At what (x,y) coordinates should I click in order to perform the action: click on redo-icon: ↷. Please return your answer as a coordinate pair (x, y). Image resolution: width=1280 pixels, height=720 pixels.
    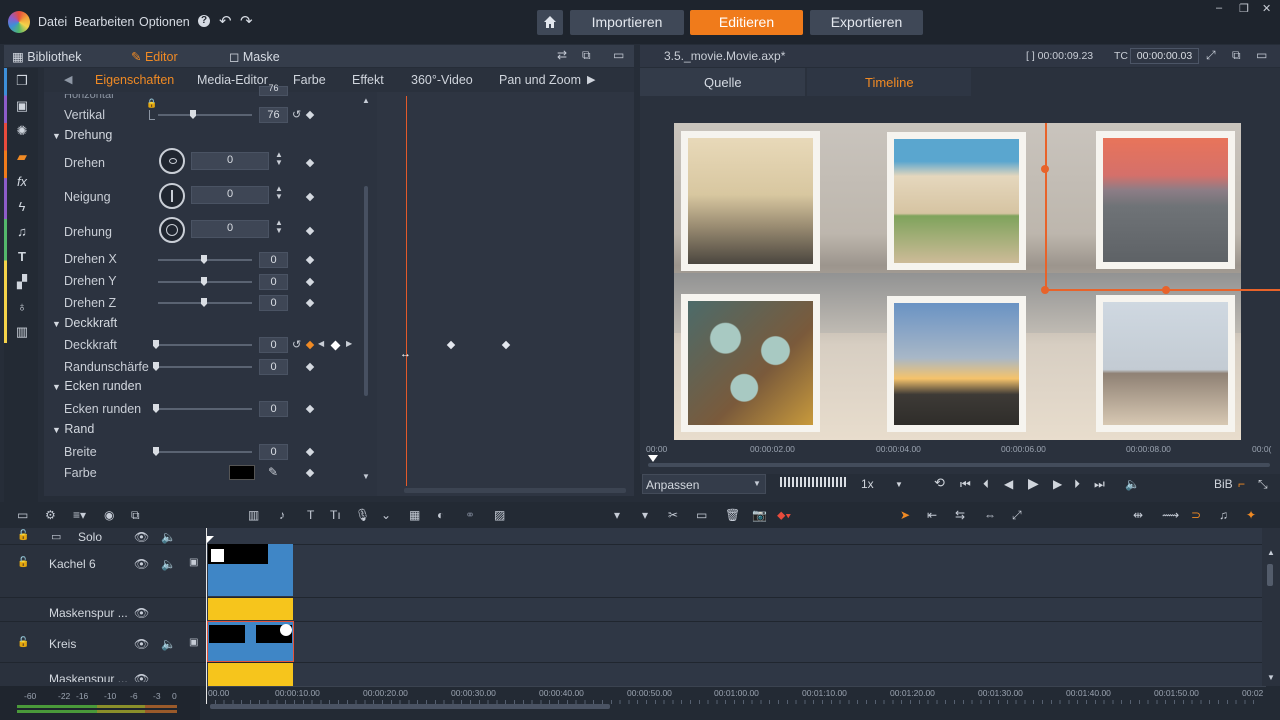
    Looking at the image, I should click on (246, 21).